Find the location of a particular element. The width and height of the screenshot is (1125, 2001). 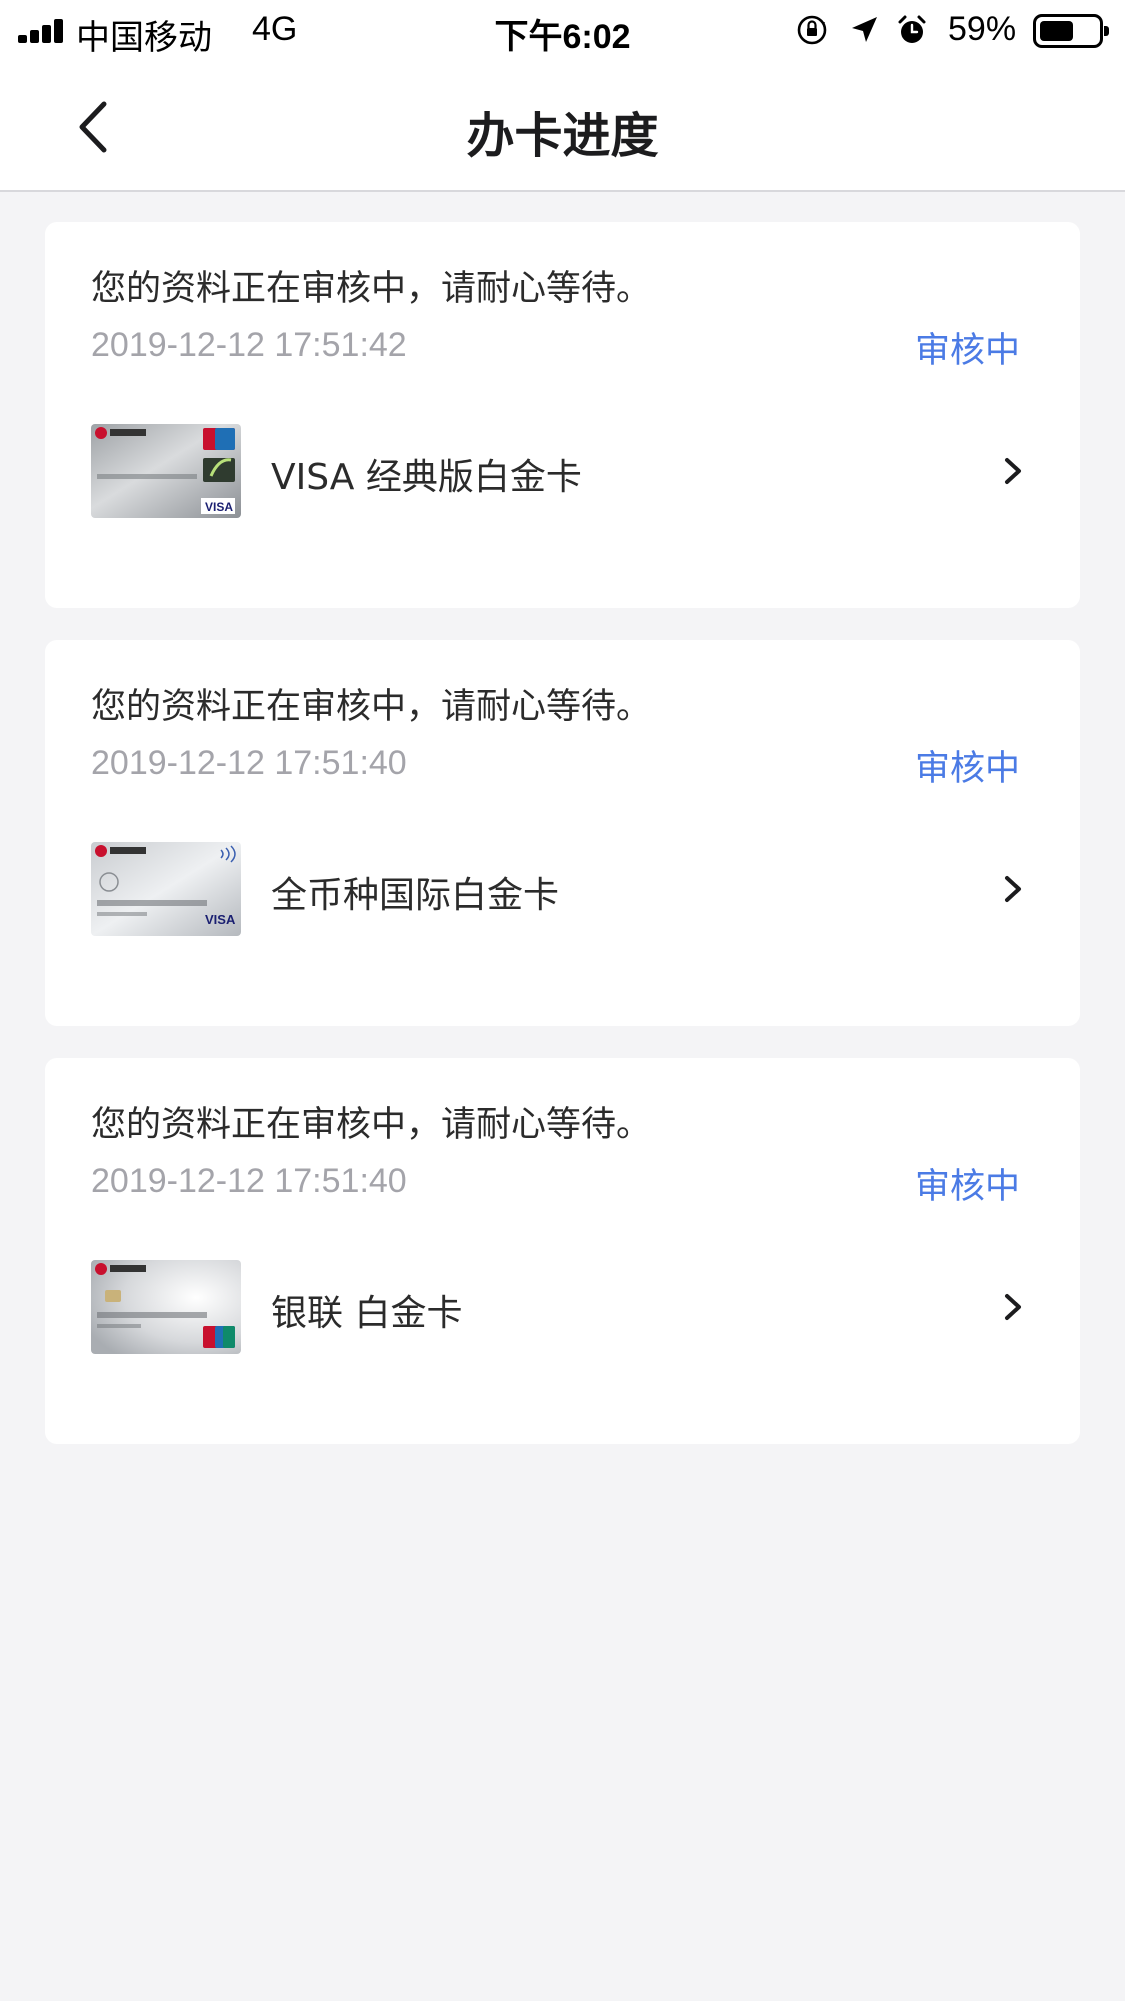

card-product-row: VISA 全币种国际白金卡 is located at coordinates (562, 890).